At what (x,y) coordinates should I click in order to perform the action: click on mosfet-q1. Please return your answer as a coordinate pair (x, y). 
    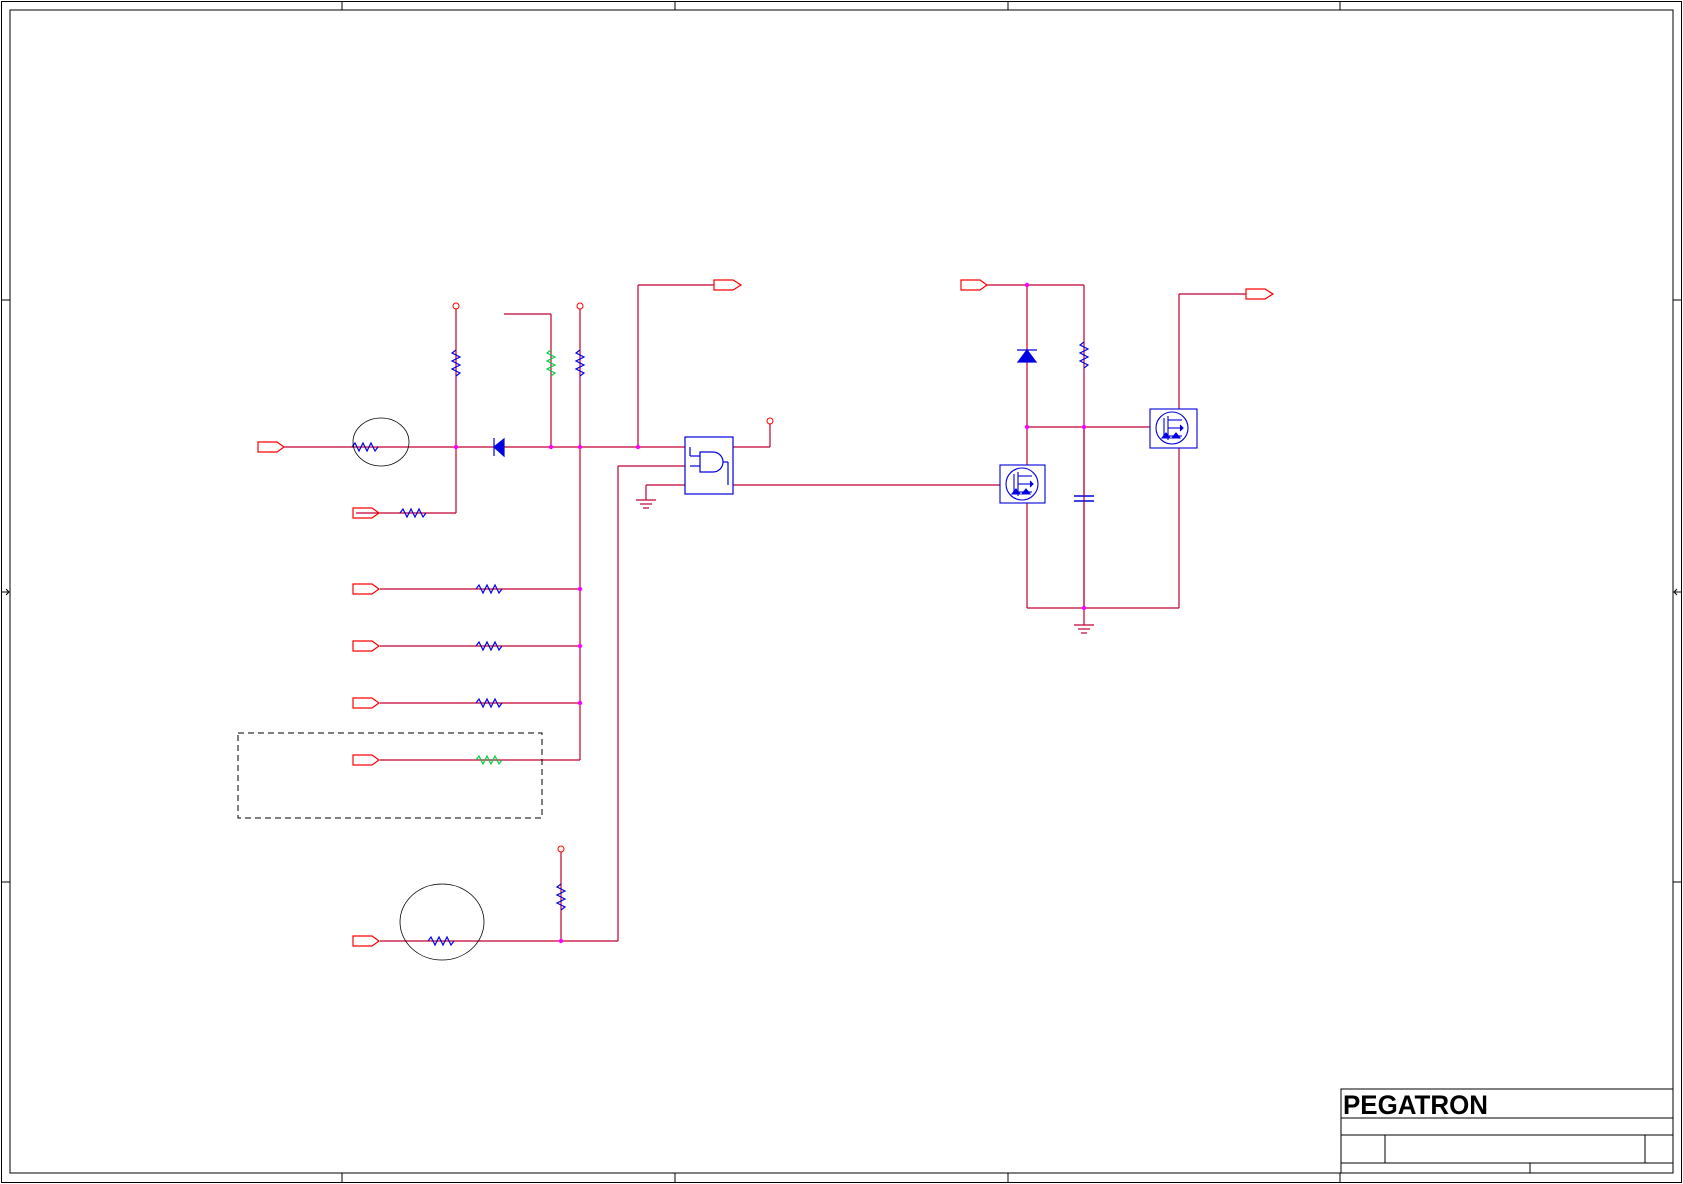
    Looking at the image, I should click on (1022, 484).